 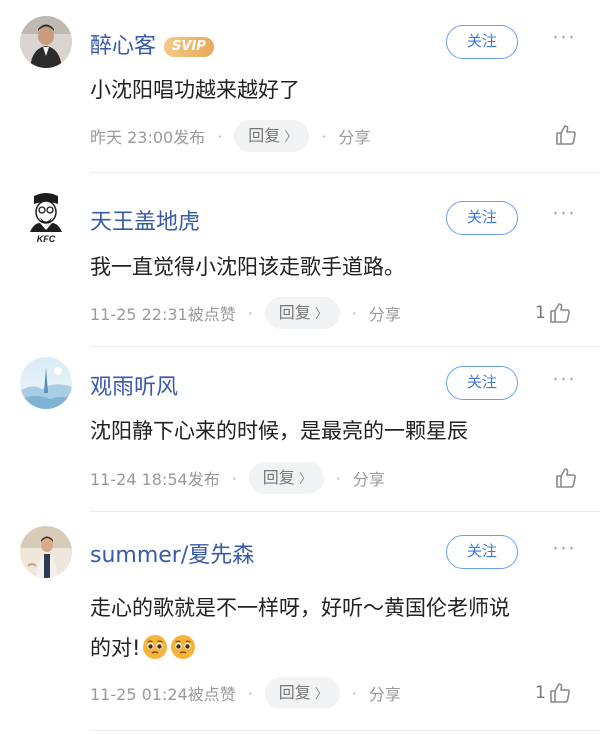 What do you see at coordinates (46, 383) in the screenshot?
I see `landscape-avatar-icon` at bounding box center [46, 383].